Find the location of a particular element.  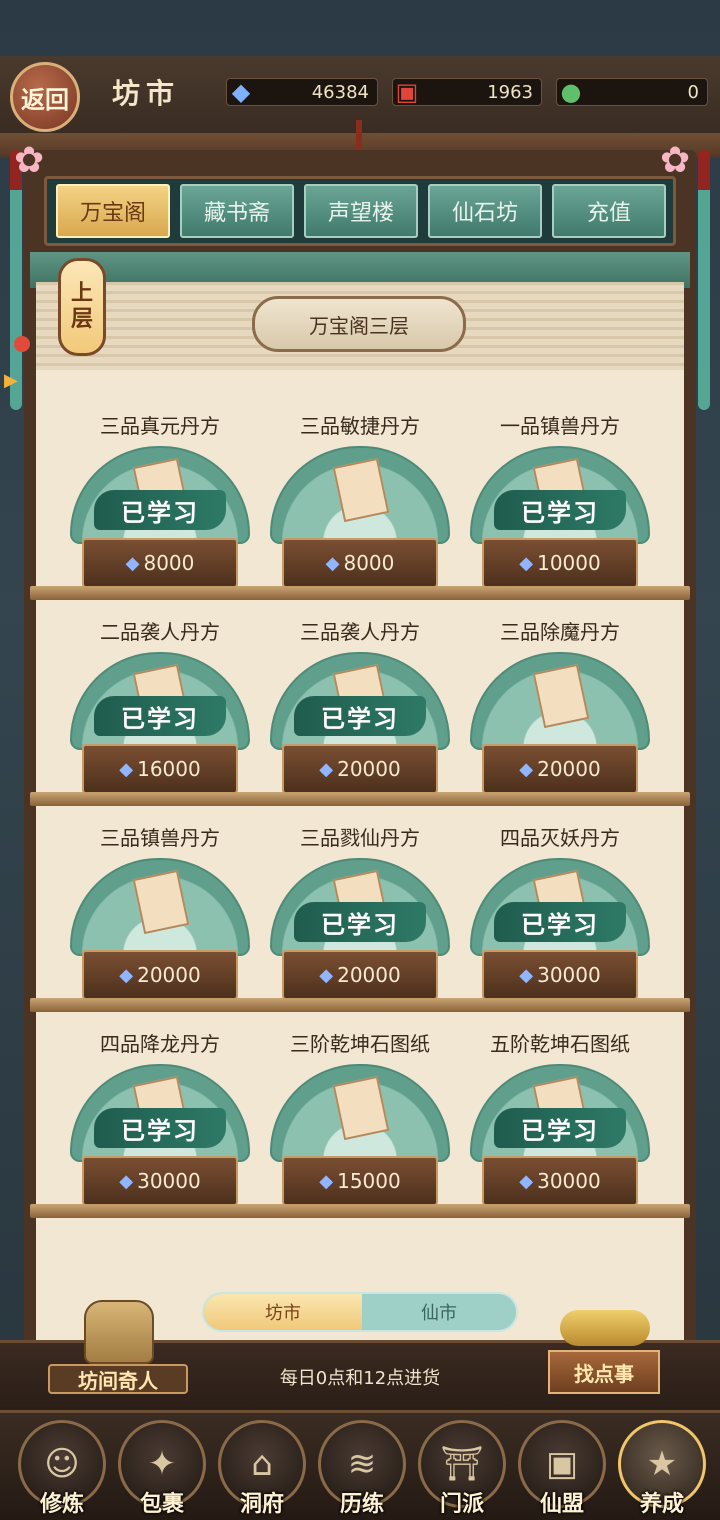

resource-value: 46384 is located at coordinates (340, 92).